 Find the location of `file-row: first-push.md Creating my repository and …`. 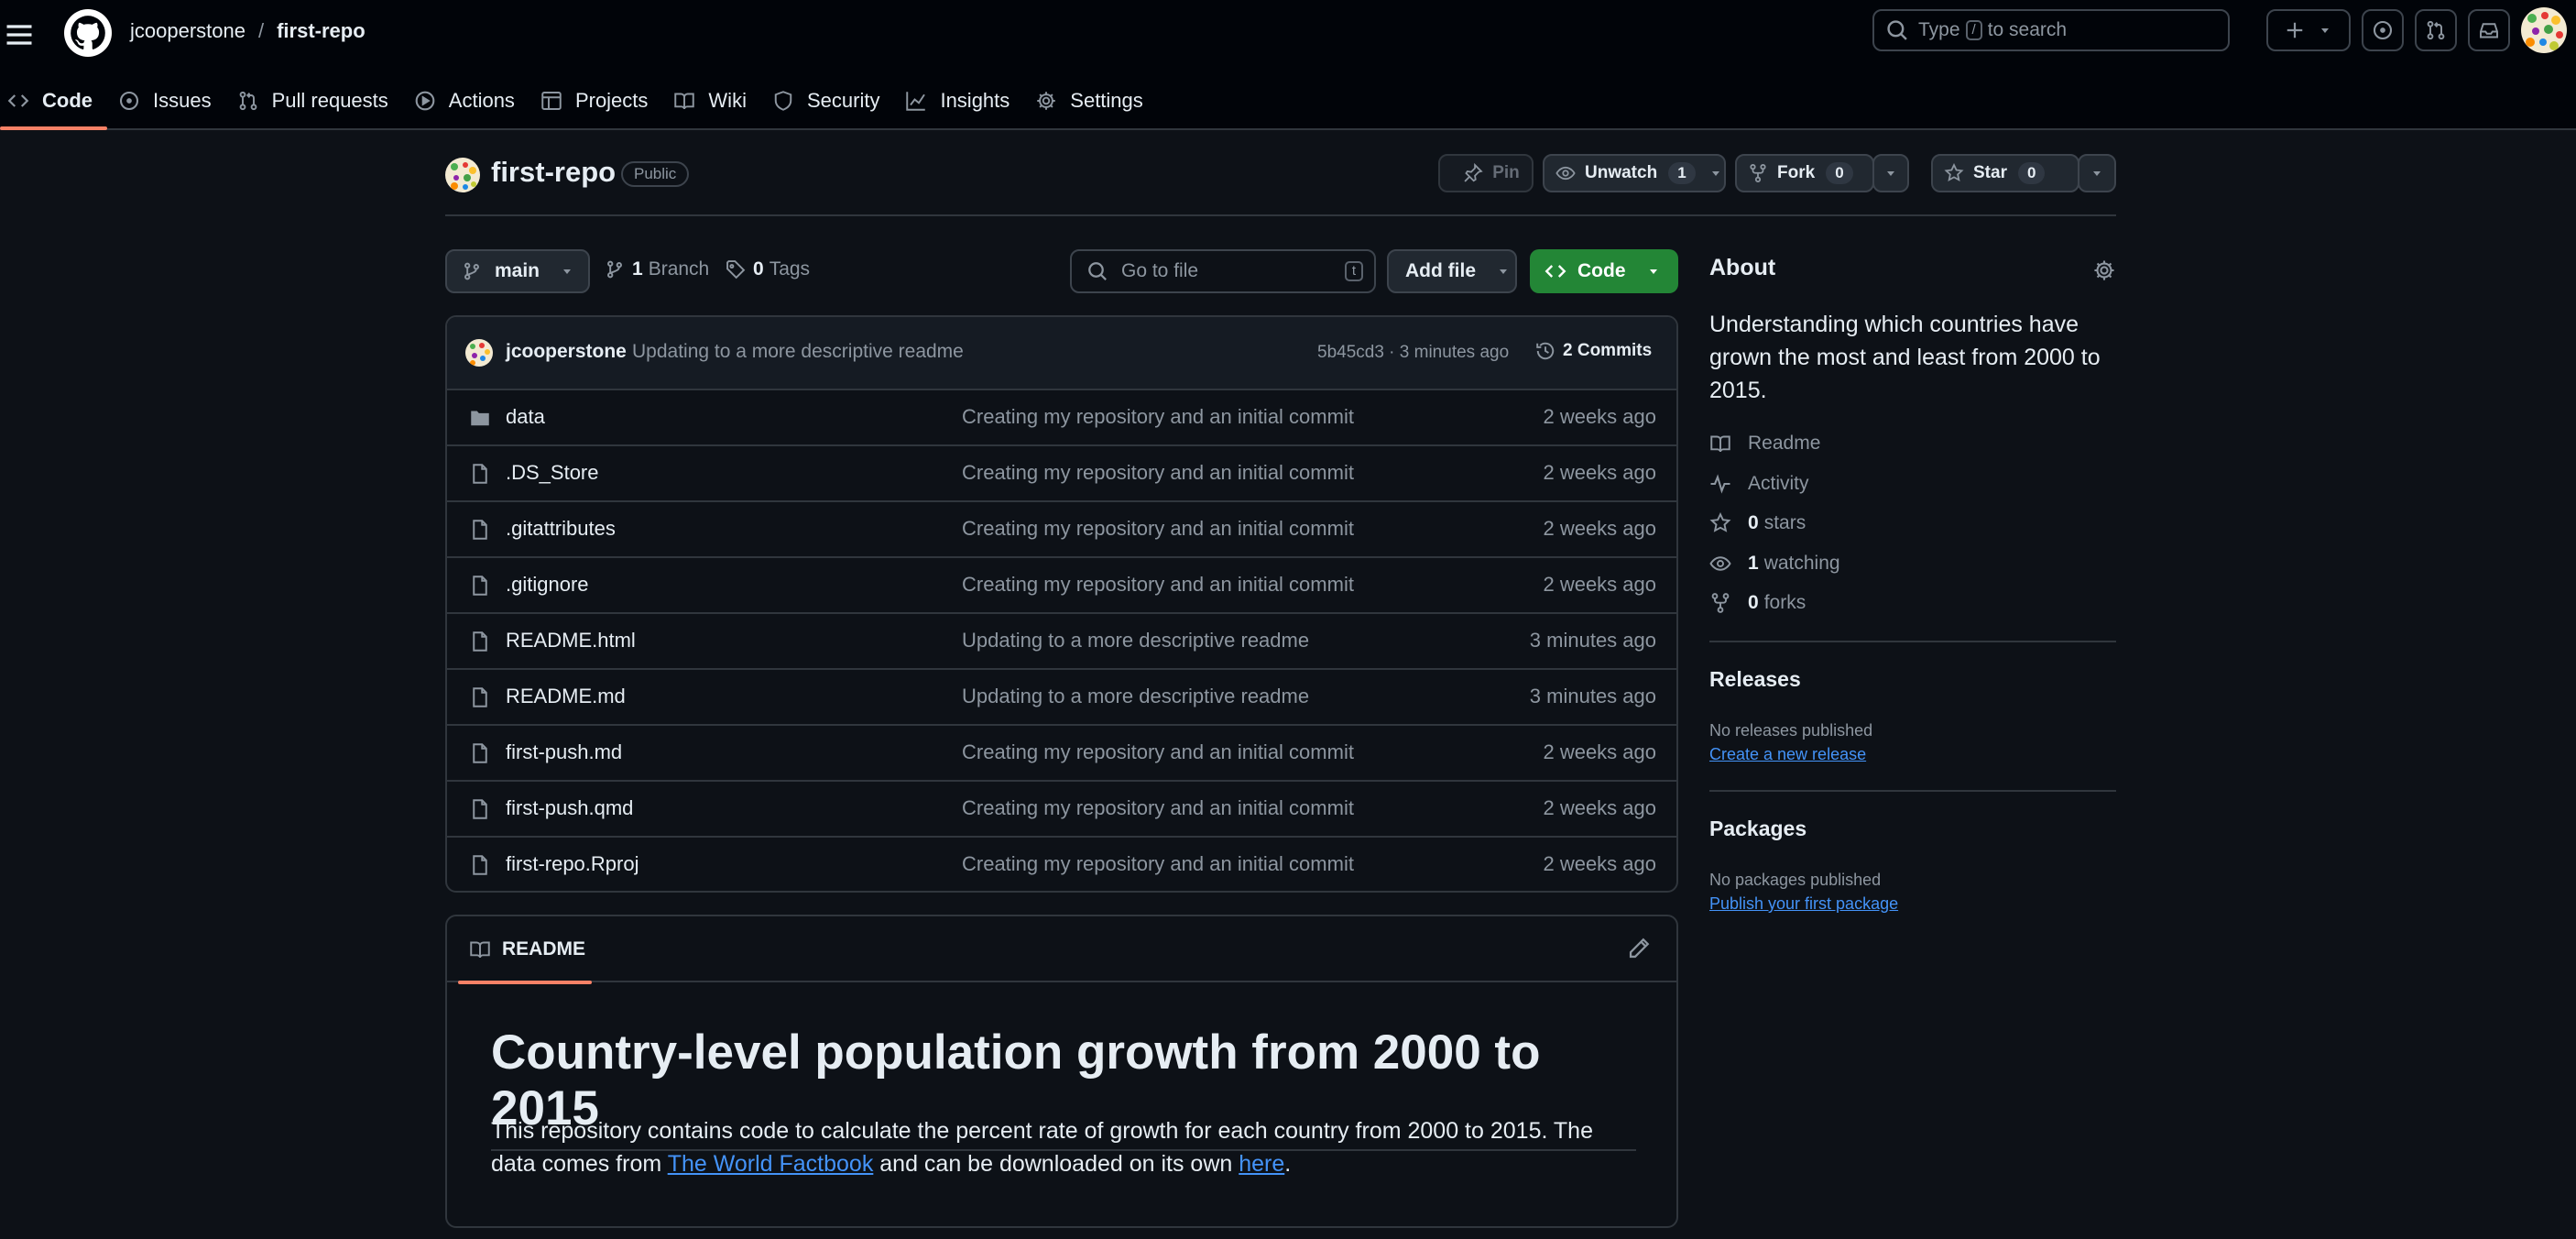

file-row: first-push.md Creating my repository and … is located at coordinates (1062, 754).